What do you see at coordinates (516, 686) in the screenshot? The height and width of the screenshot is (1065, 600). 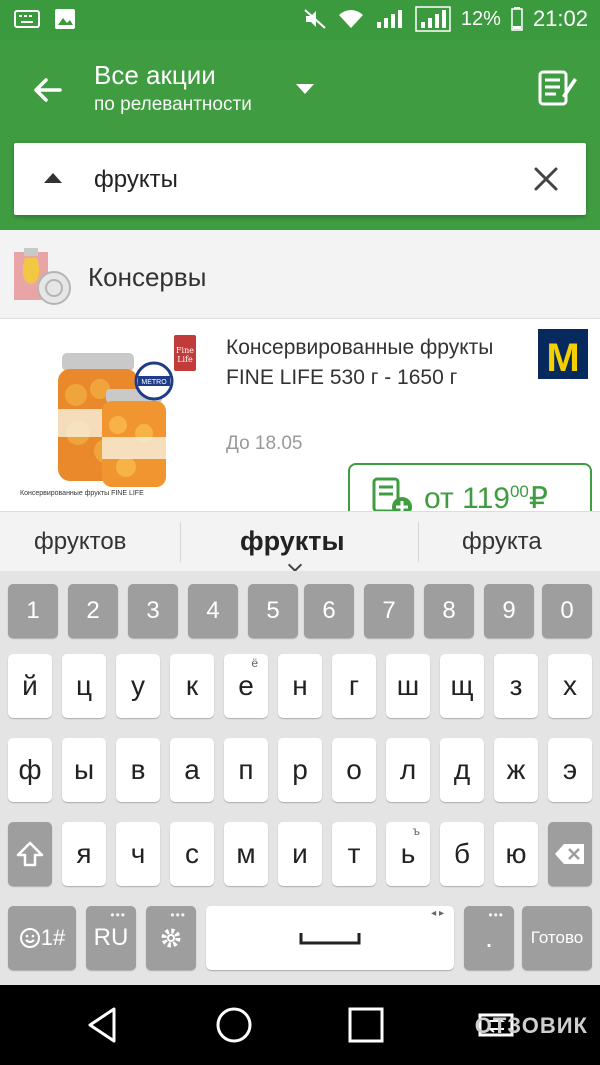 I see `key-з: з` at bounding box center [516, 686].